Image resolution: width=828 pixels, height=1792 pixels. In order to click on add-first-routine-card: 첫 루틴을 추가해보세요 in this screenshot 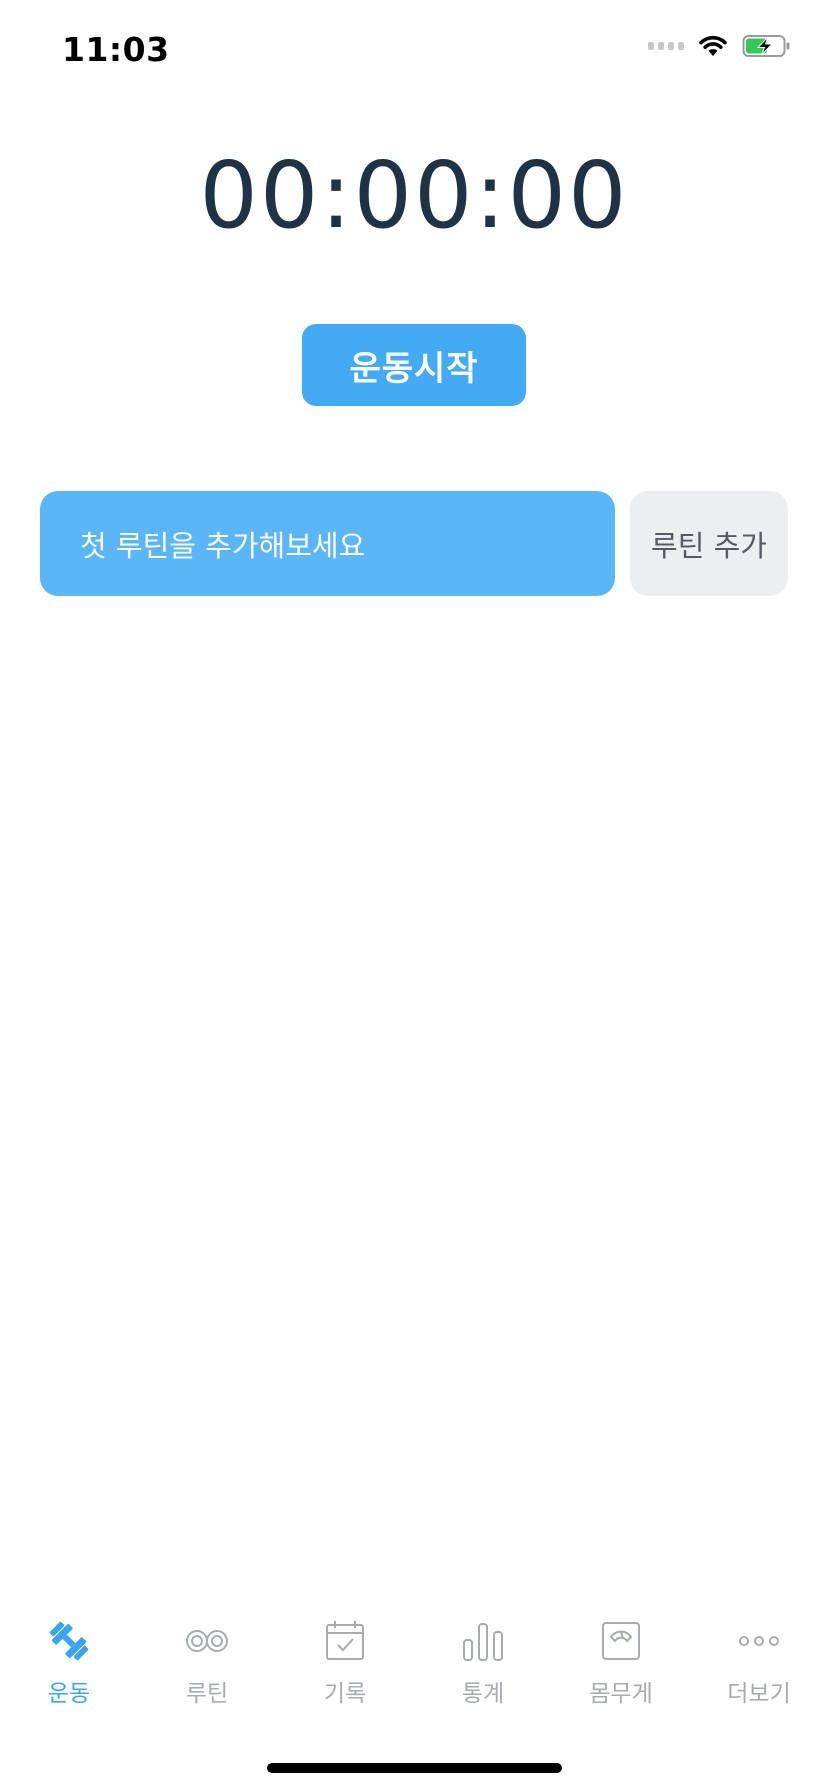, I will do `click(327, 543)`.